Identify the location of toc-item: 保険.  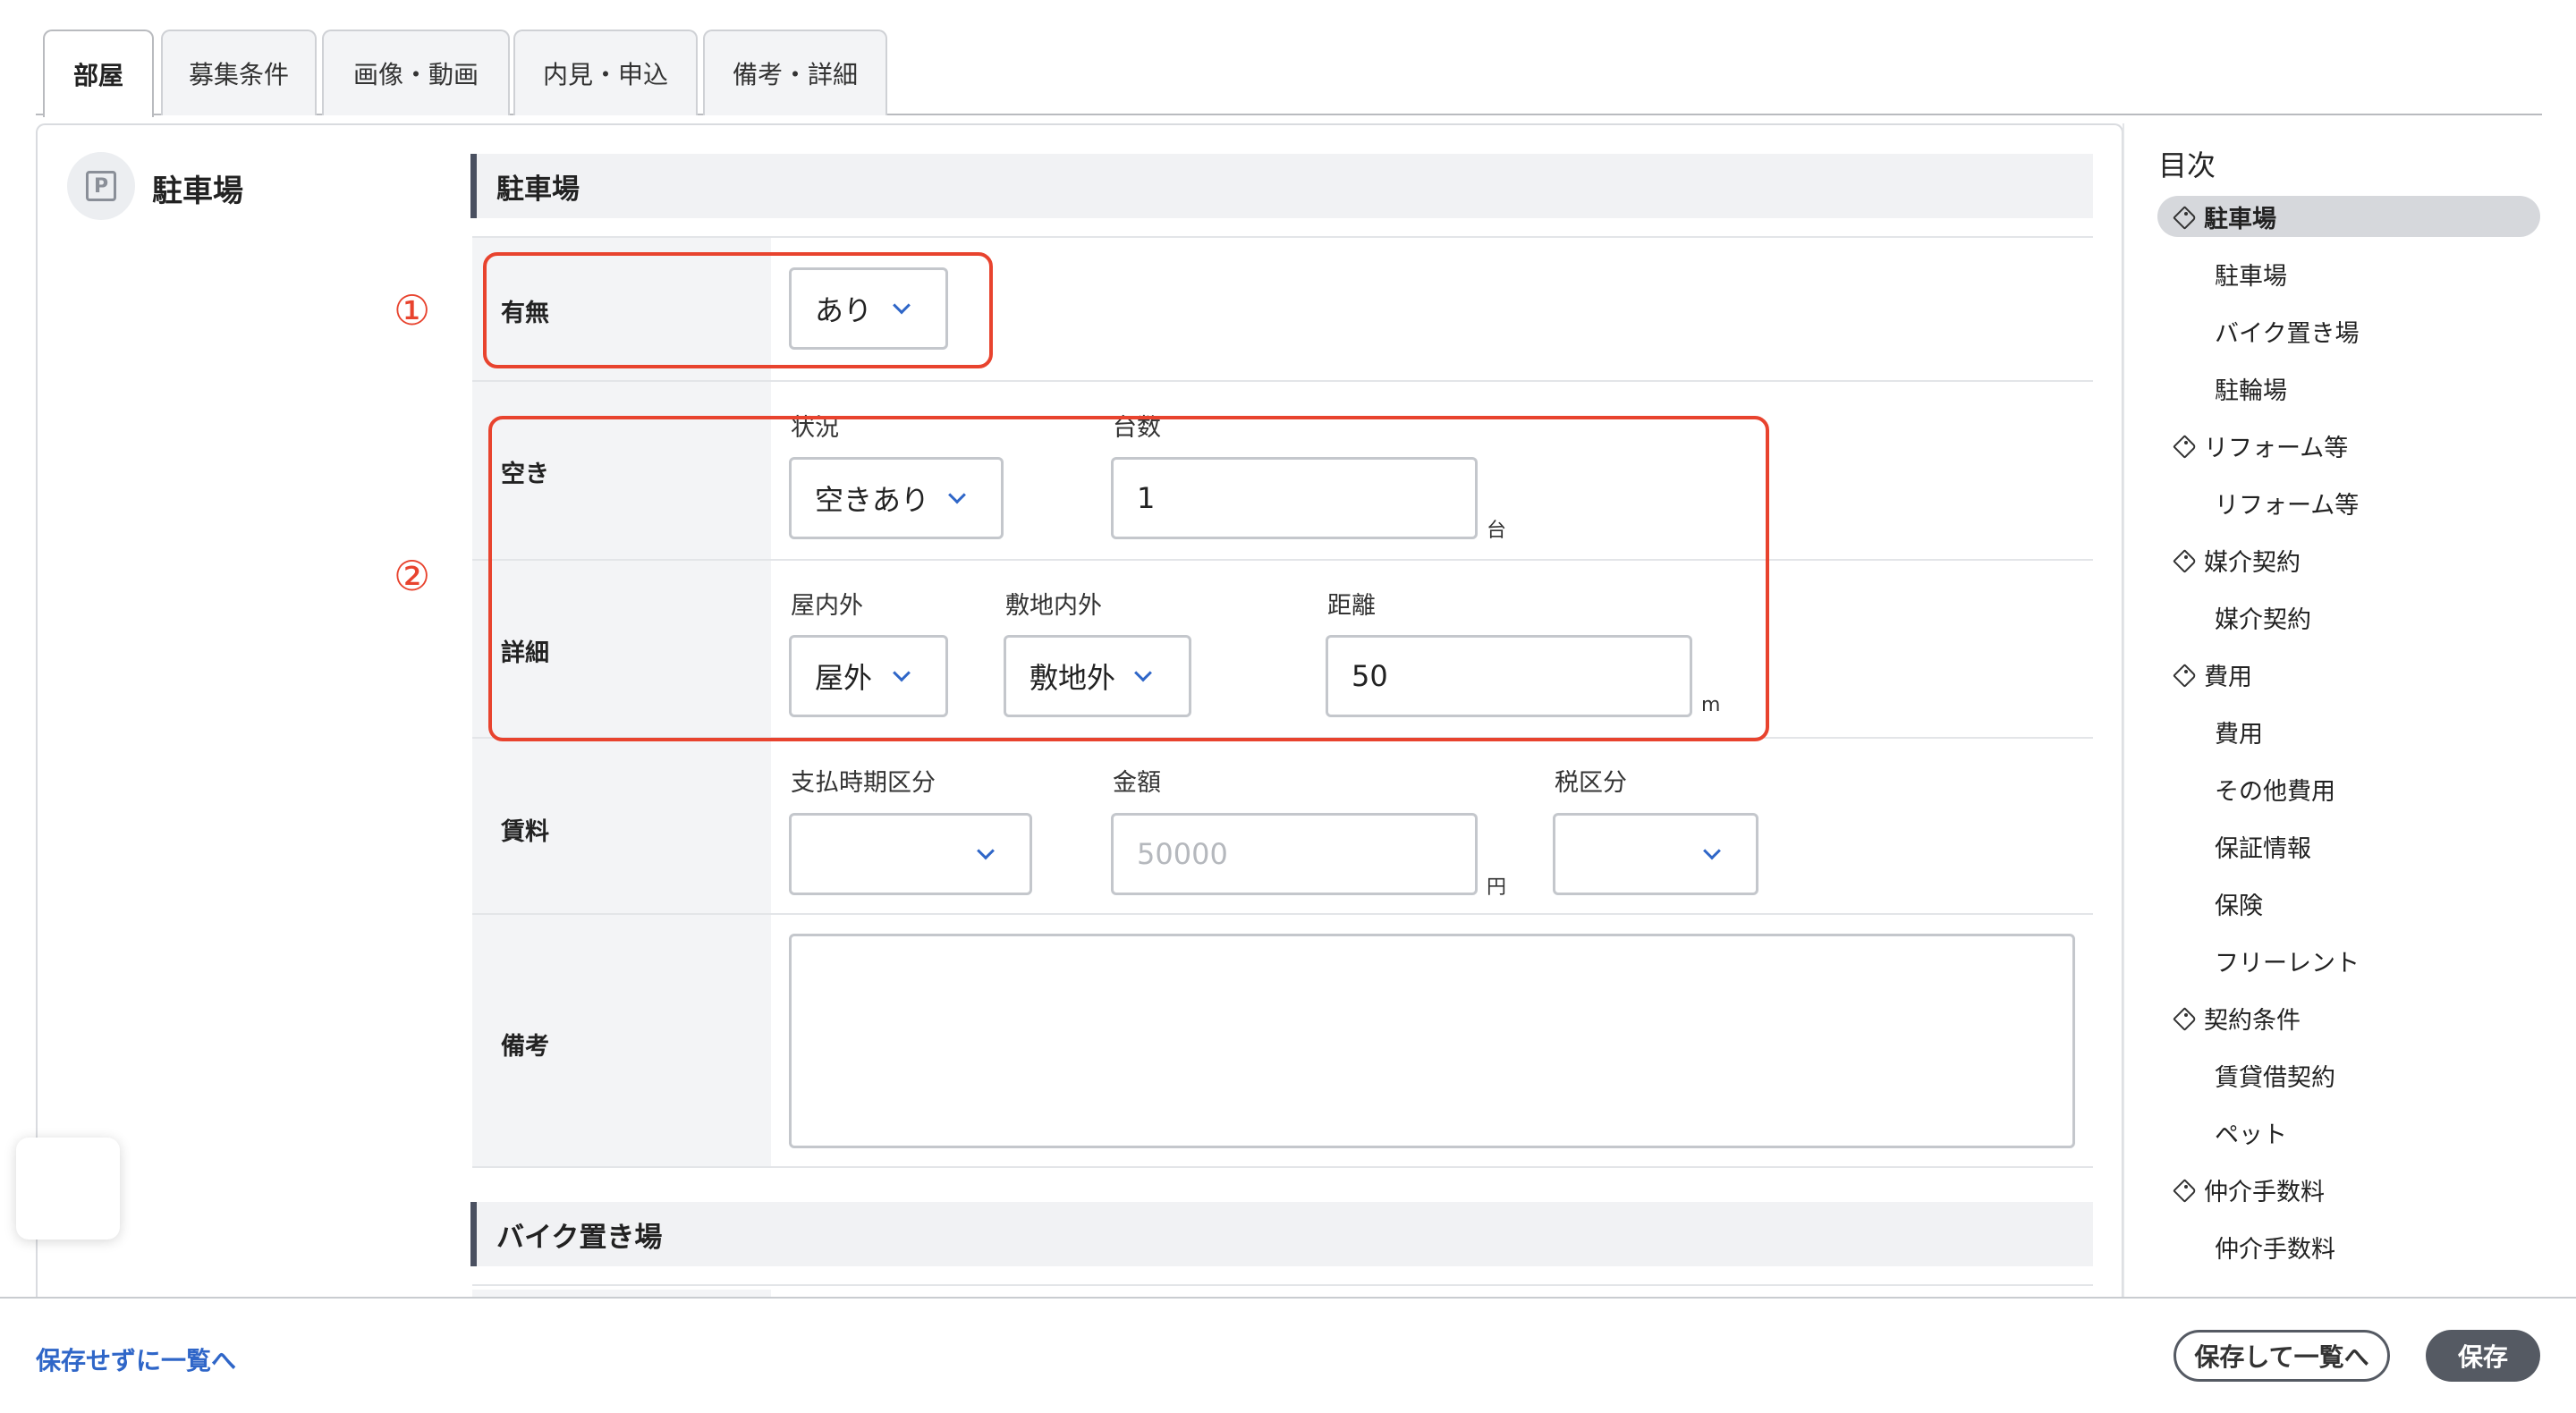
(2348, 903).